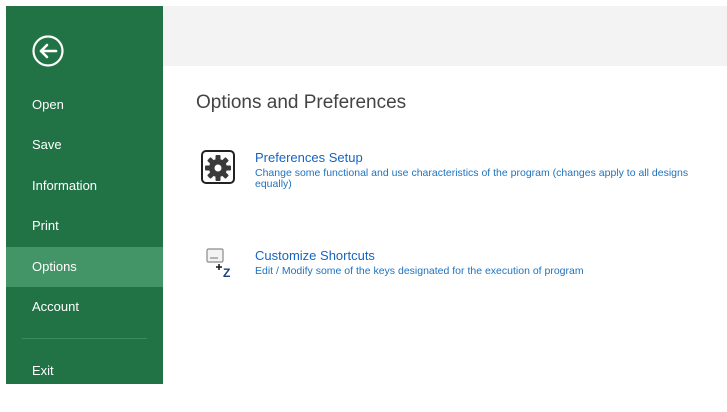 The image size is (727, 412). I want to click on sidebar-item-exit: Exit, so click(84, 371).